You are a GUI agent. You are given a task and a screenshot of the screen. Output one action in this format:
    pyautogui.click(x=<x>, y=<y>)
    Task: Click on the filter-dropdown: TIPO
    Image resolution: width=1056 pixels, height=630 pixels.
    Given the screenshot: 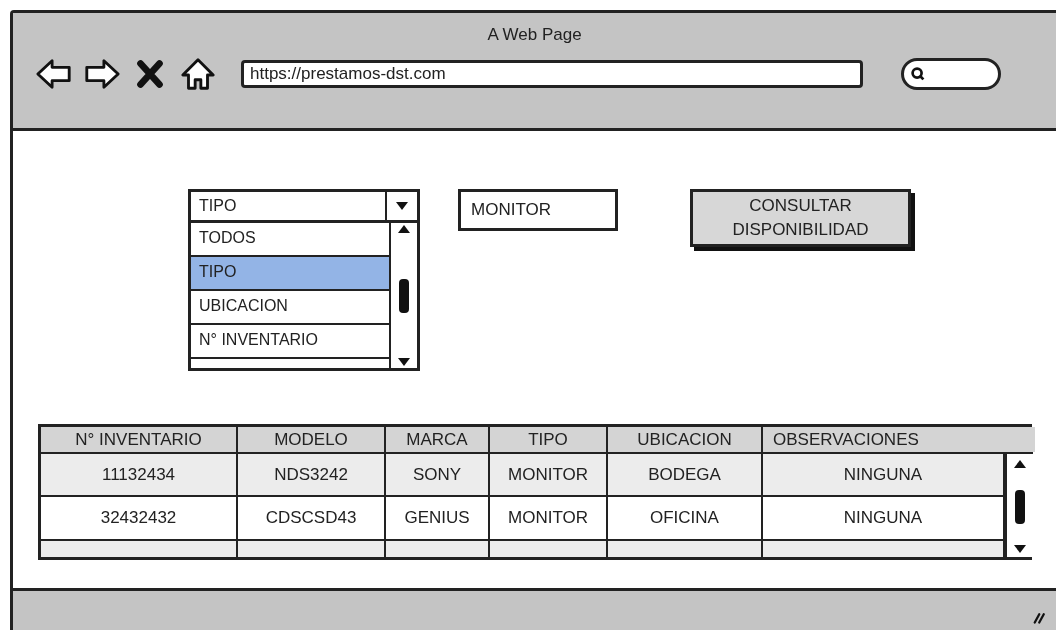 What is the action you would take?
    pyautogui.click(x=304, y=206)
    